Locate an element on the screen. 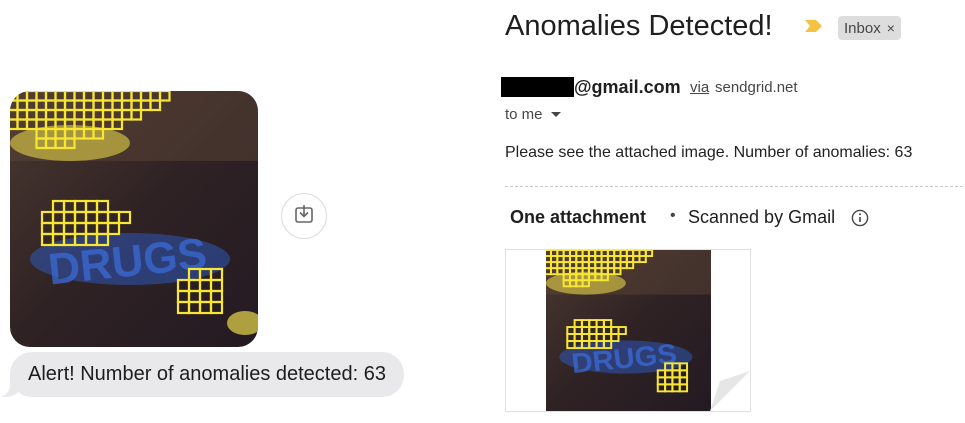 The image size is (965, 423). attachment-card: DRUGS is located at coordinates (628, 330).